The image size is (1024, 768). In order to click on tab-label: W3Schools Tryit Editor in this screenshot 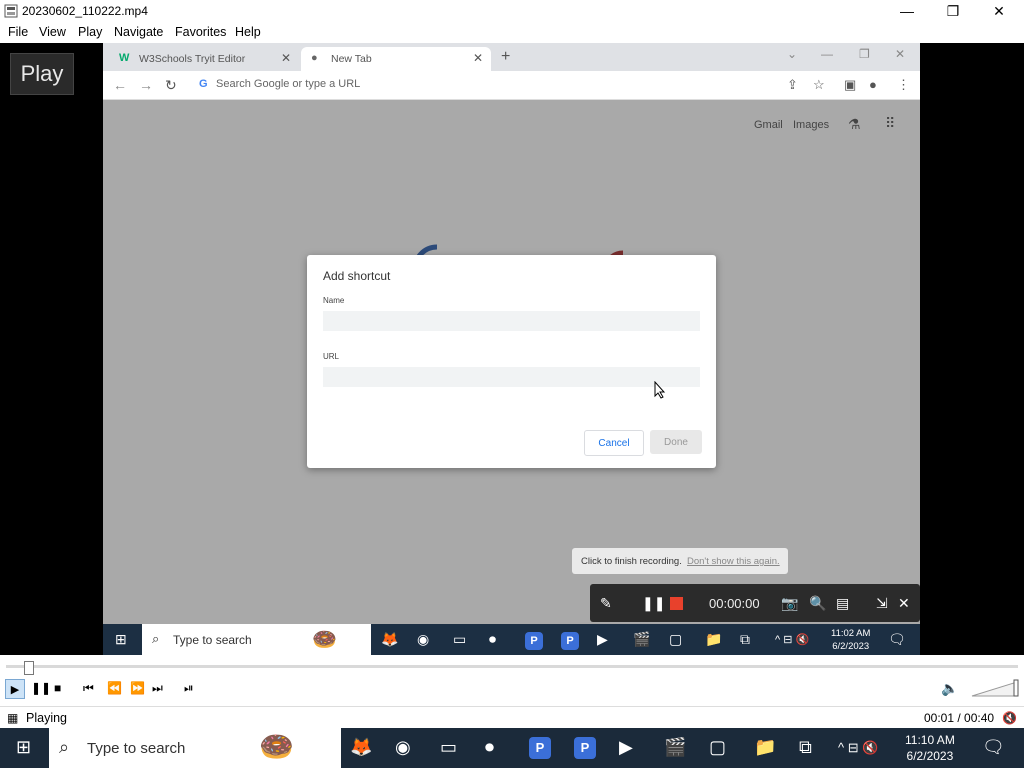, I will do `click(192, 59)`.